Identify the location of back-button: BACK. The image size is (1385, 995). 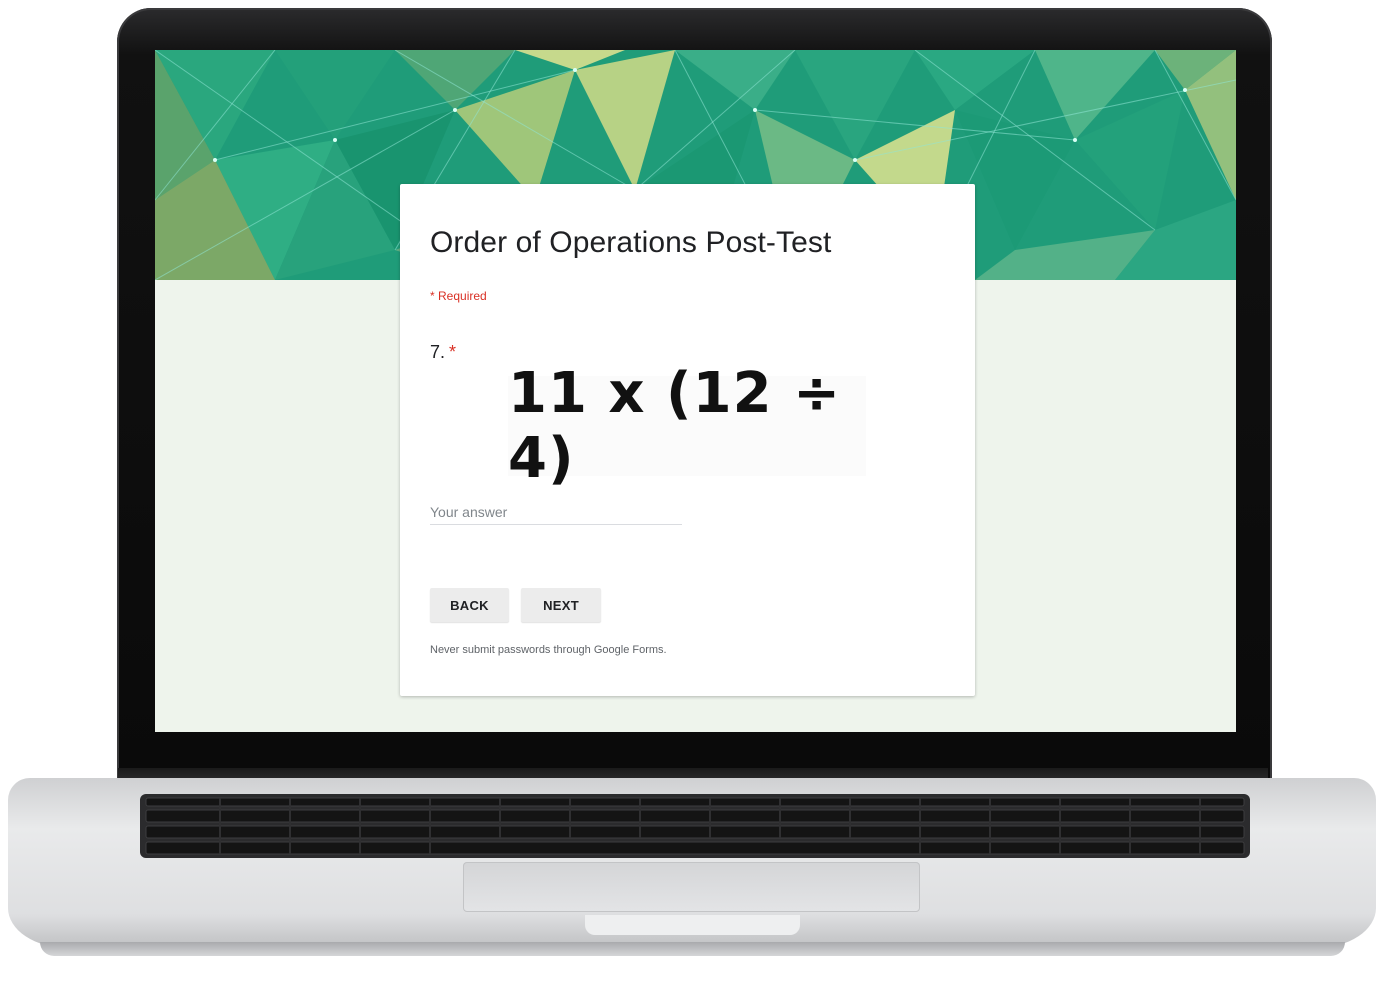
(469, 605).